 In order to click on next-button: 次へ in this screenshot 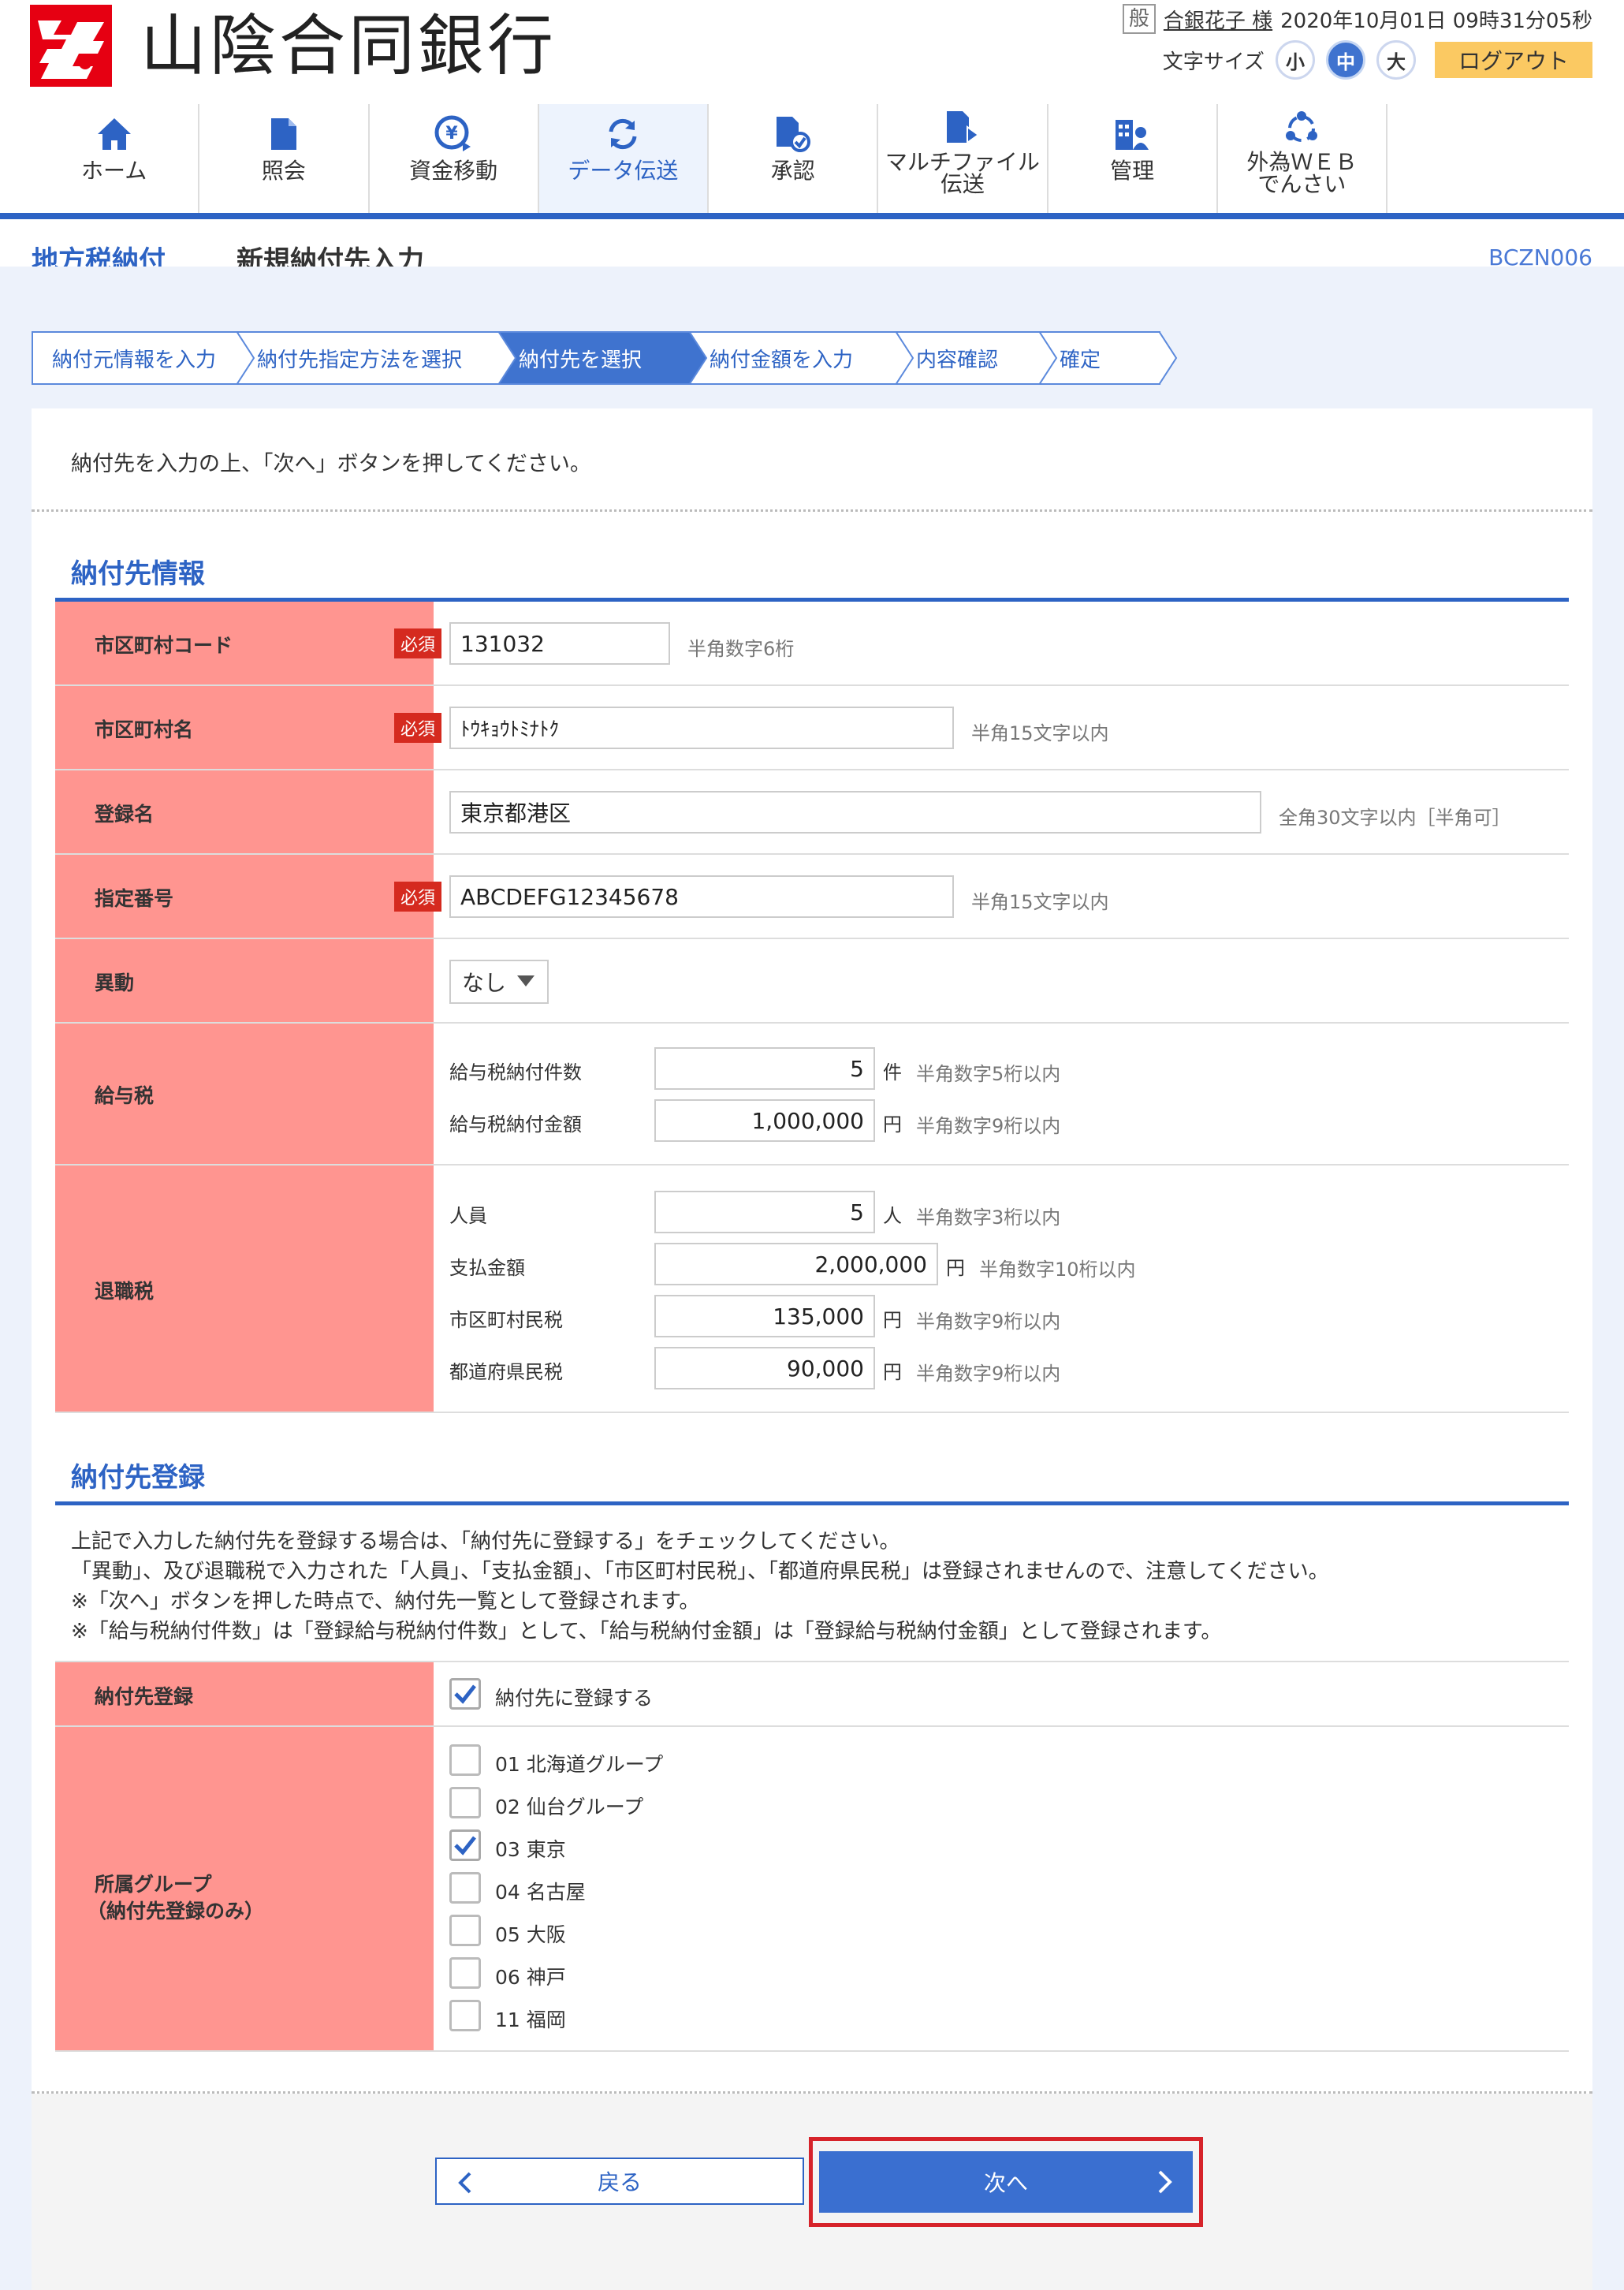, I will do `click(1006, 2182)`.